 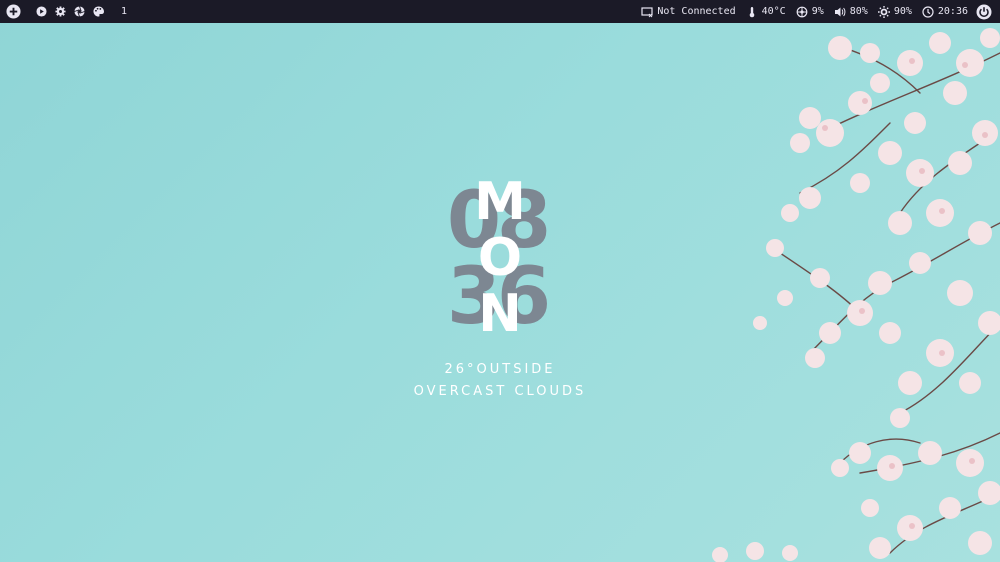 What do you see at coordinates (500, 202) in the screenshot?
I see `day-letter-1: M` at bounding box center [500, 202].